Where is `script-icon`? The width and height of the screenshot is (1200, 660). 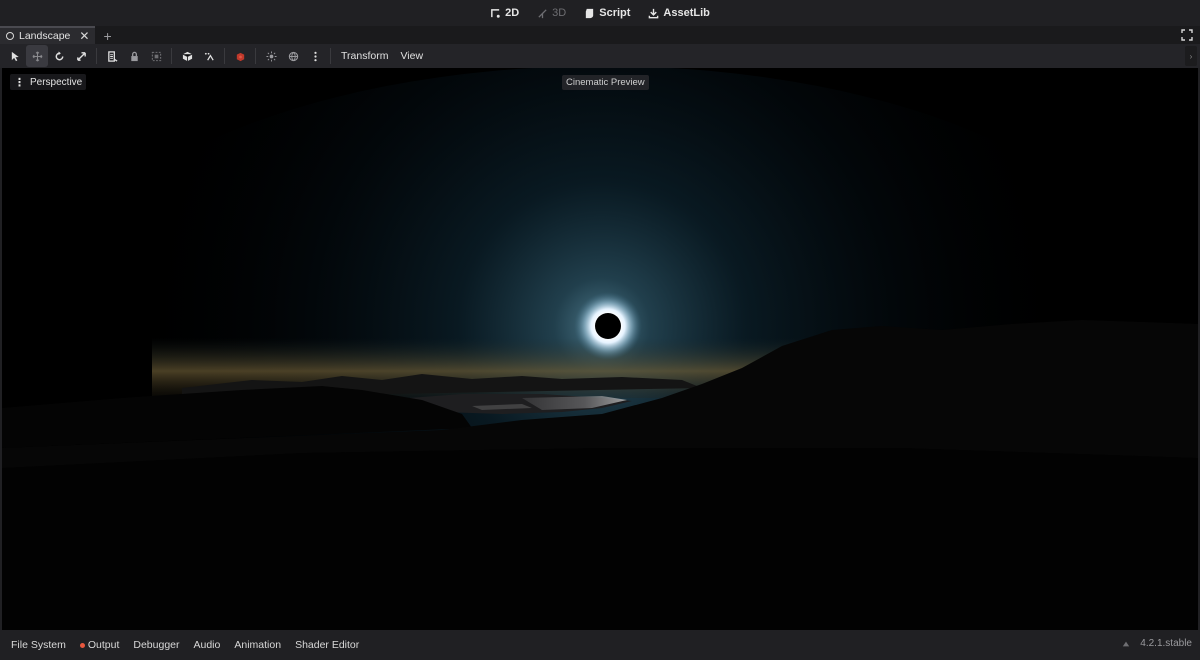 script-icon is located at coordinates (590, 13).